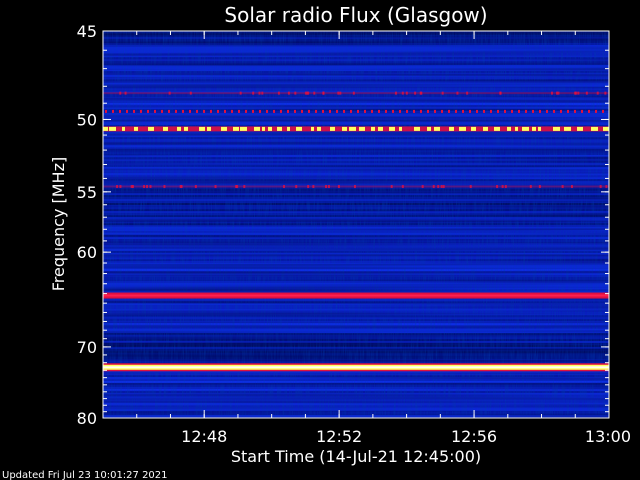 This screenshot has height=480, width=640. Describe the element at coordinates (87, 347) in the screenshot. I see `y-tick-label: 70` at that location.